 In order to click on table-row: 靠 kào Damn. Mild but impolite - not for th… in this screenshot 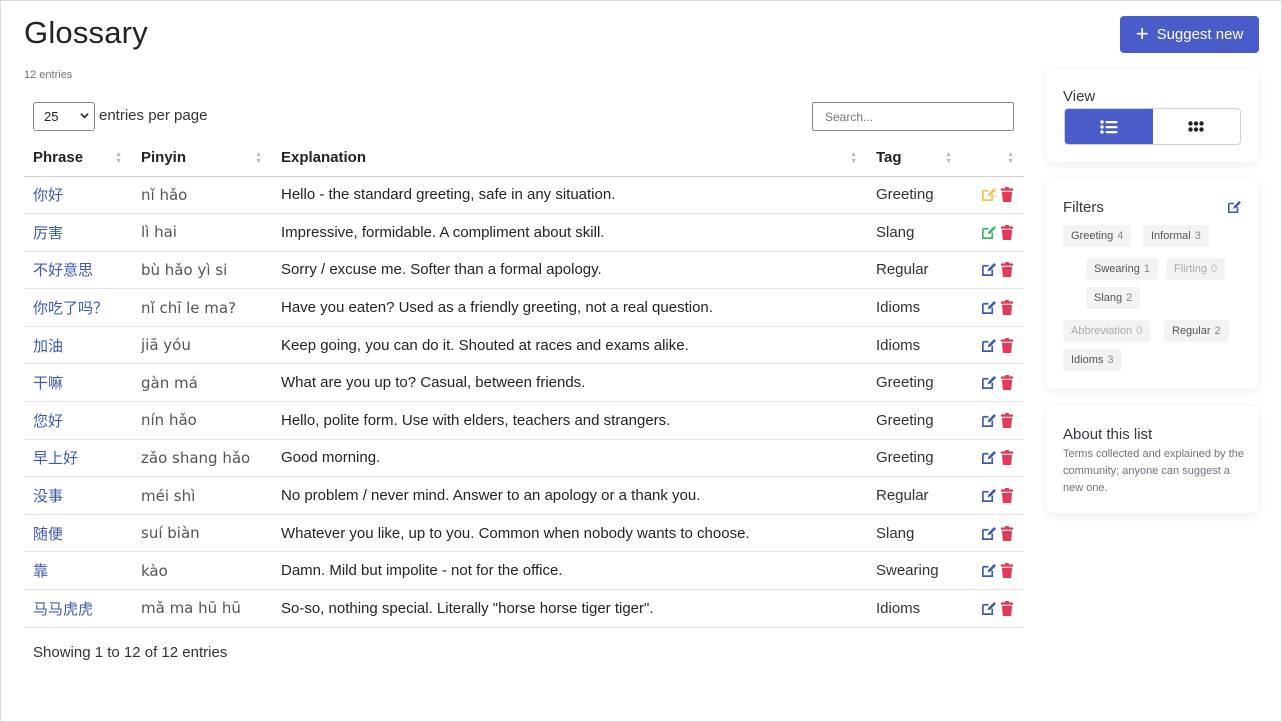, I will do `click(524, 571)`.